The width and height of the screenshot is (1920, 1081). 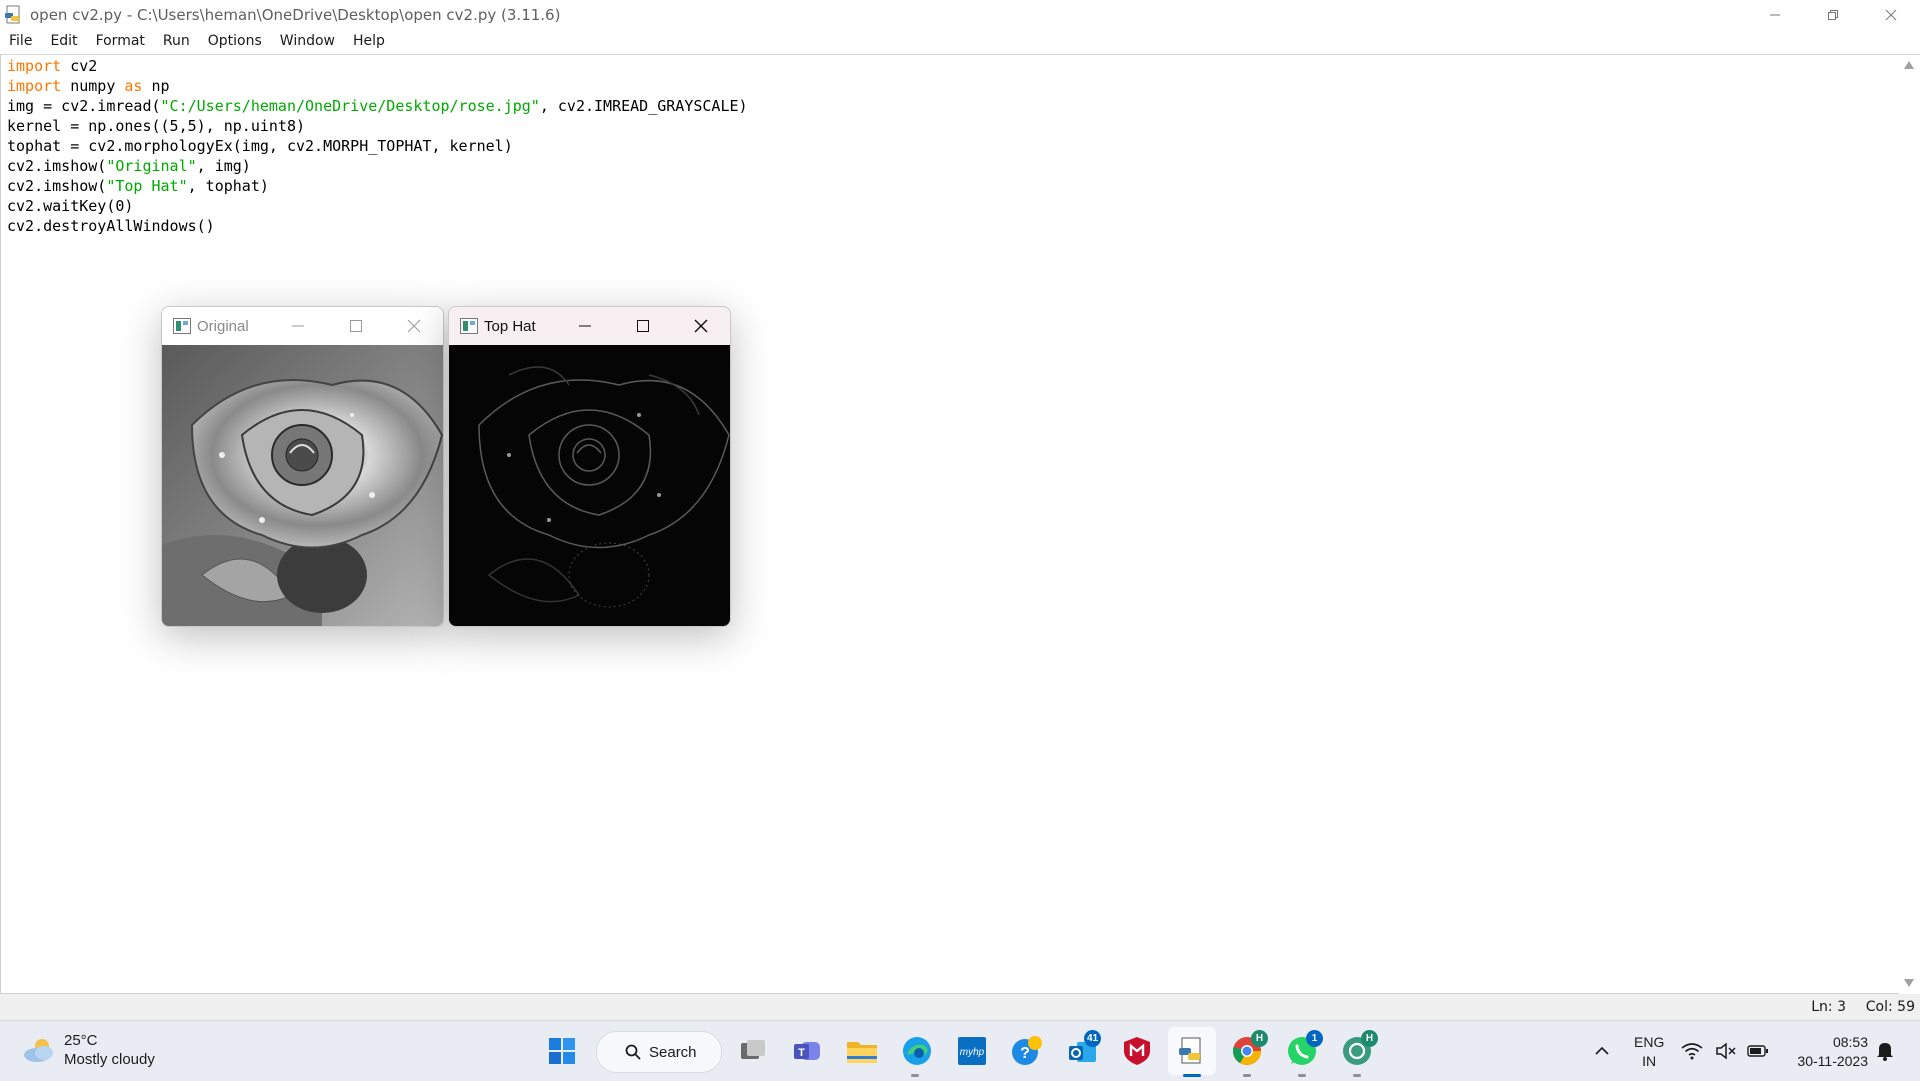 I want to click on code-token: "Top Hat", so click(x=147, y=186).